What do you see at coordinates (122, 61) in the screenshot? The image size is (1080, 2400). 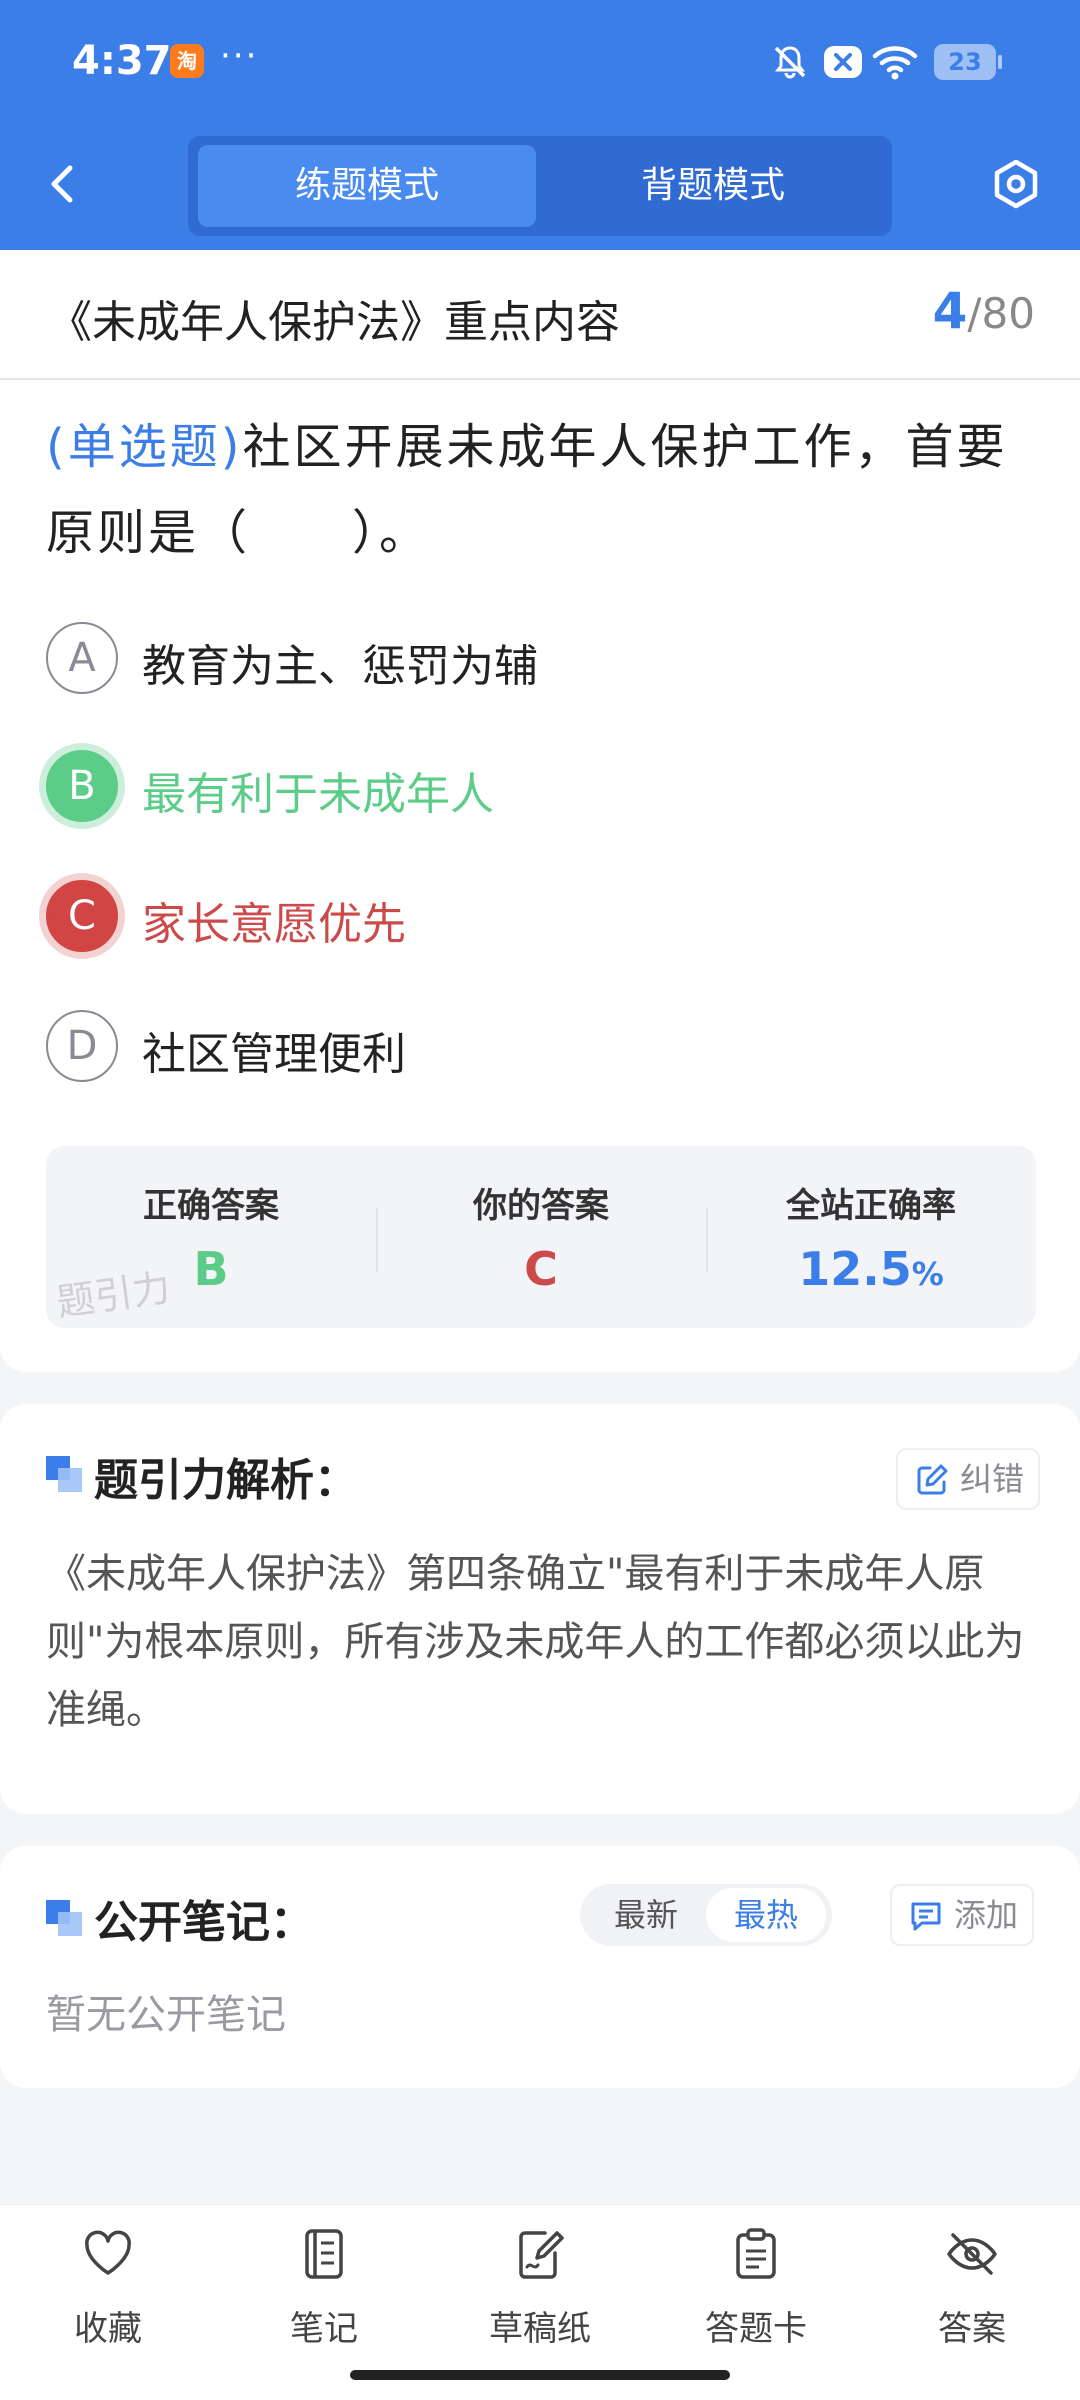 I see `status-time: 4:37` at bounding box center [122, 61].